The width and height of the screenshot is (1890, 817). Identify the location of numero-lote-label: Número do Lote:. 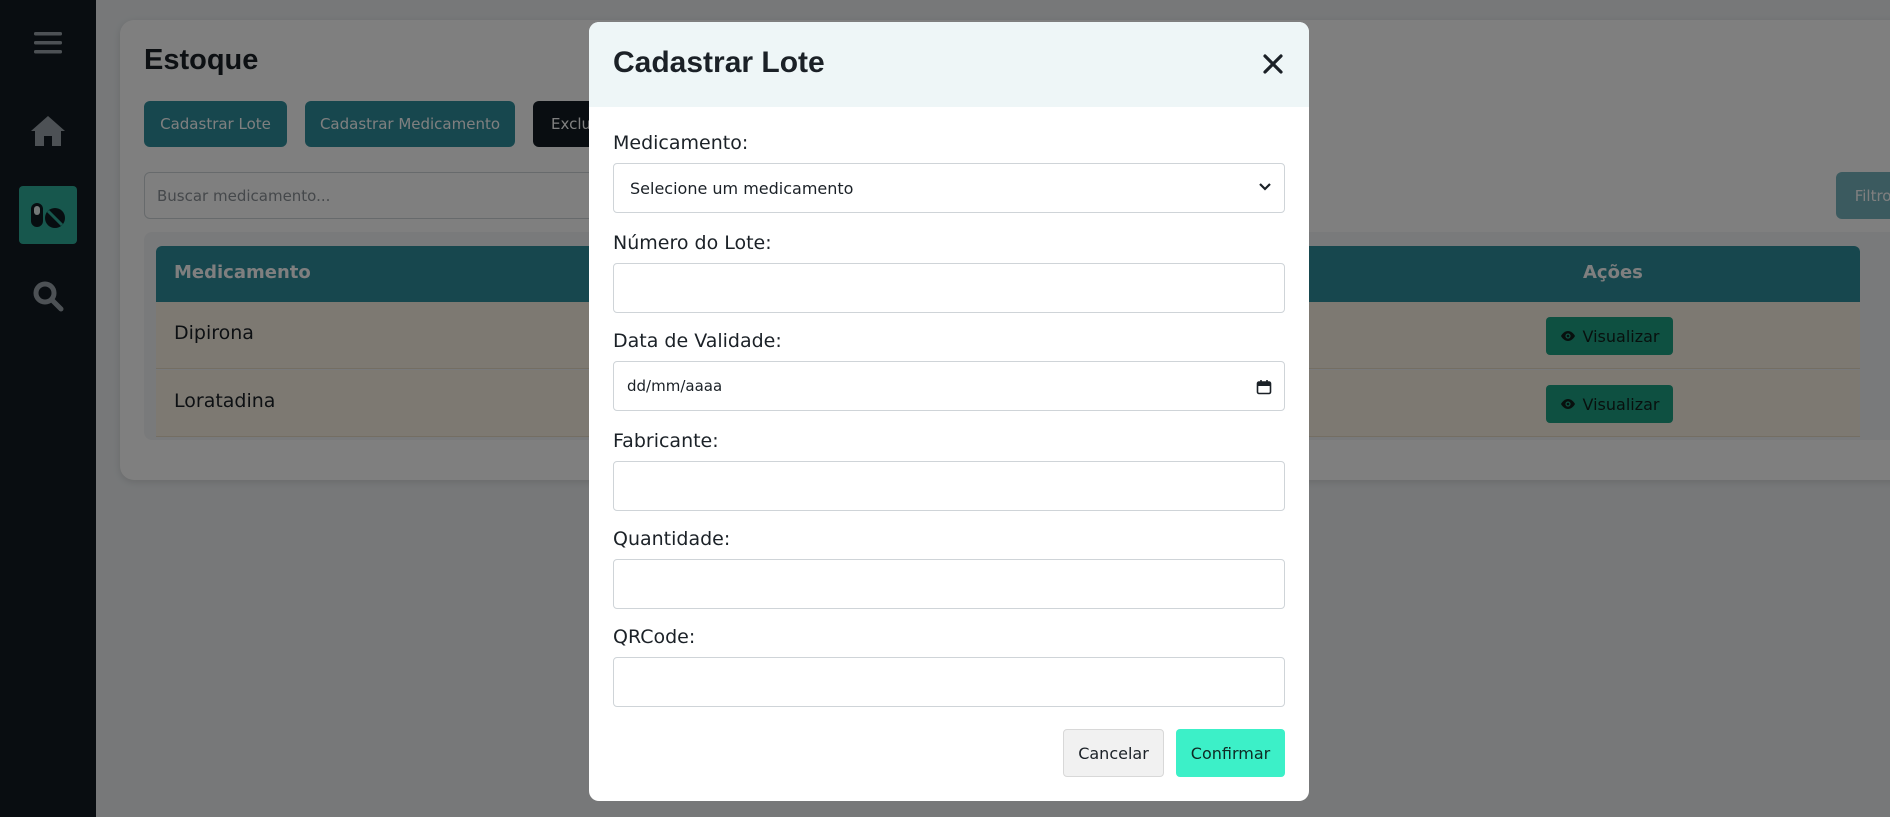
(692, 243).